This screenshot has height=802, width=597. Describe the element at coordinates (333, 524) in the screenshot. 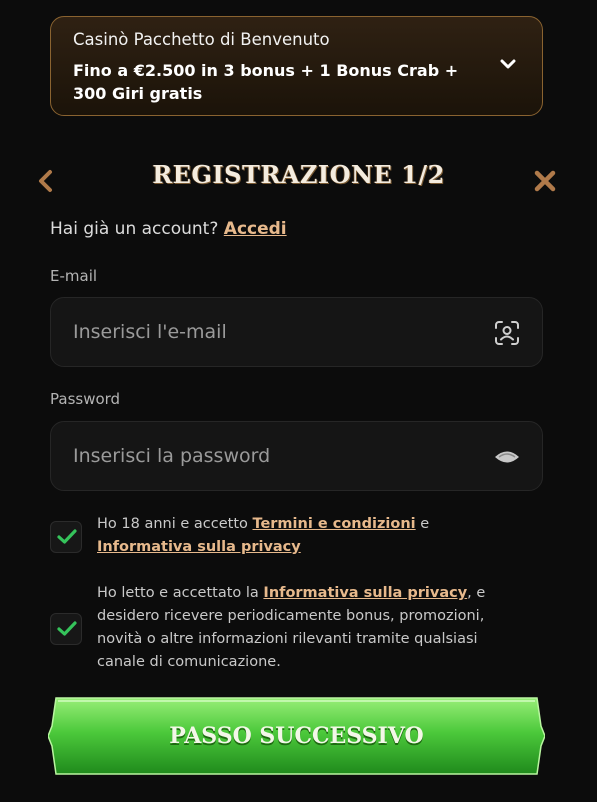

I see `terms-link: Termini e condizioni` at that location.